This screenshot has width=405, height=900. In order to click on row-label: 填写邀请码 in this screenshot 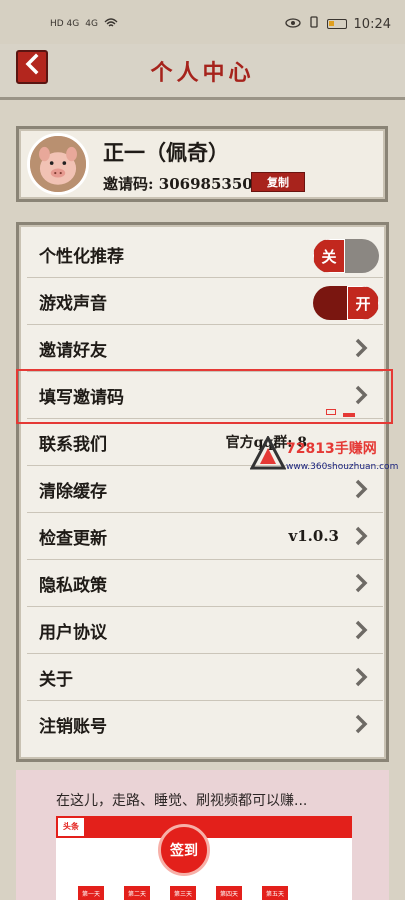, I will do `click(81, 397)`.